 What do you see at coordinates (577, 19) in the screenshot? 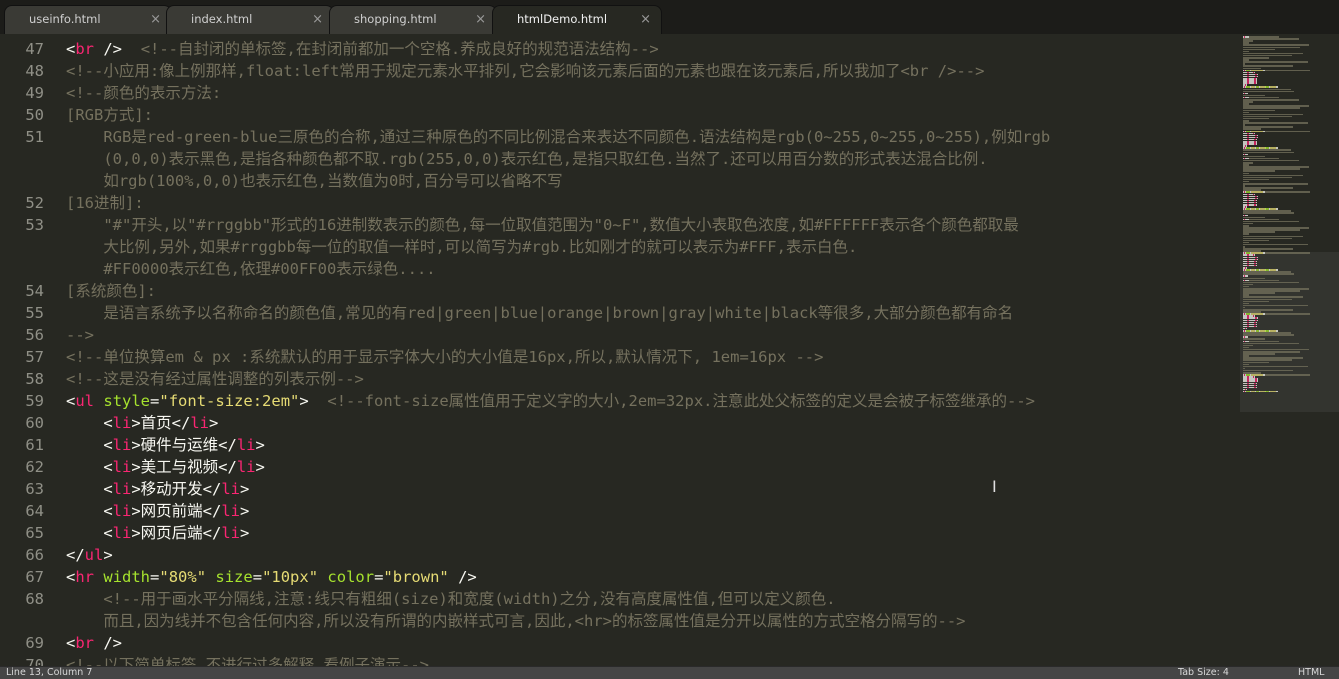
I see `tab-htmldemo: htmlDemo.html ×` at bounding box center [577, 19].